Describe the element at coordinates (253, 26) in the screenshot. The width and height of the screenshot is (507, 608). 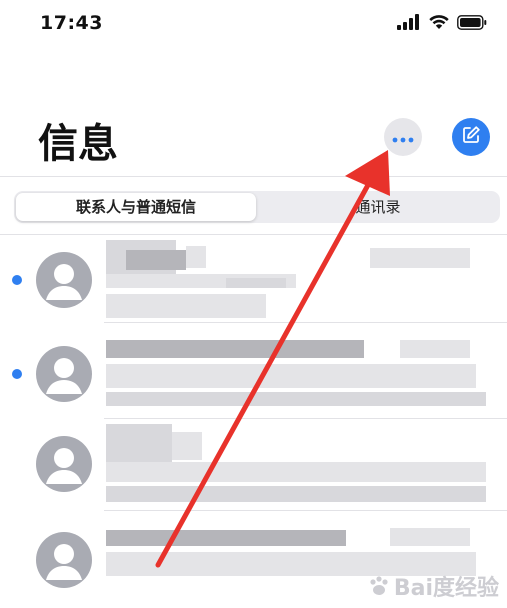
I see `status-bar: 17:43` at that location.